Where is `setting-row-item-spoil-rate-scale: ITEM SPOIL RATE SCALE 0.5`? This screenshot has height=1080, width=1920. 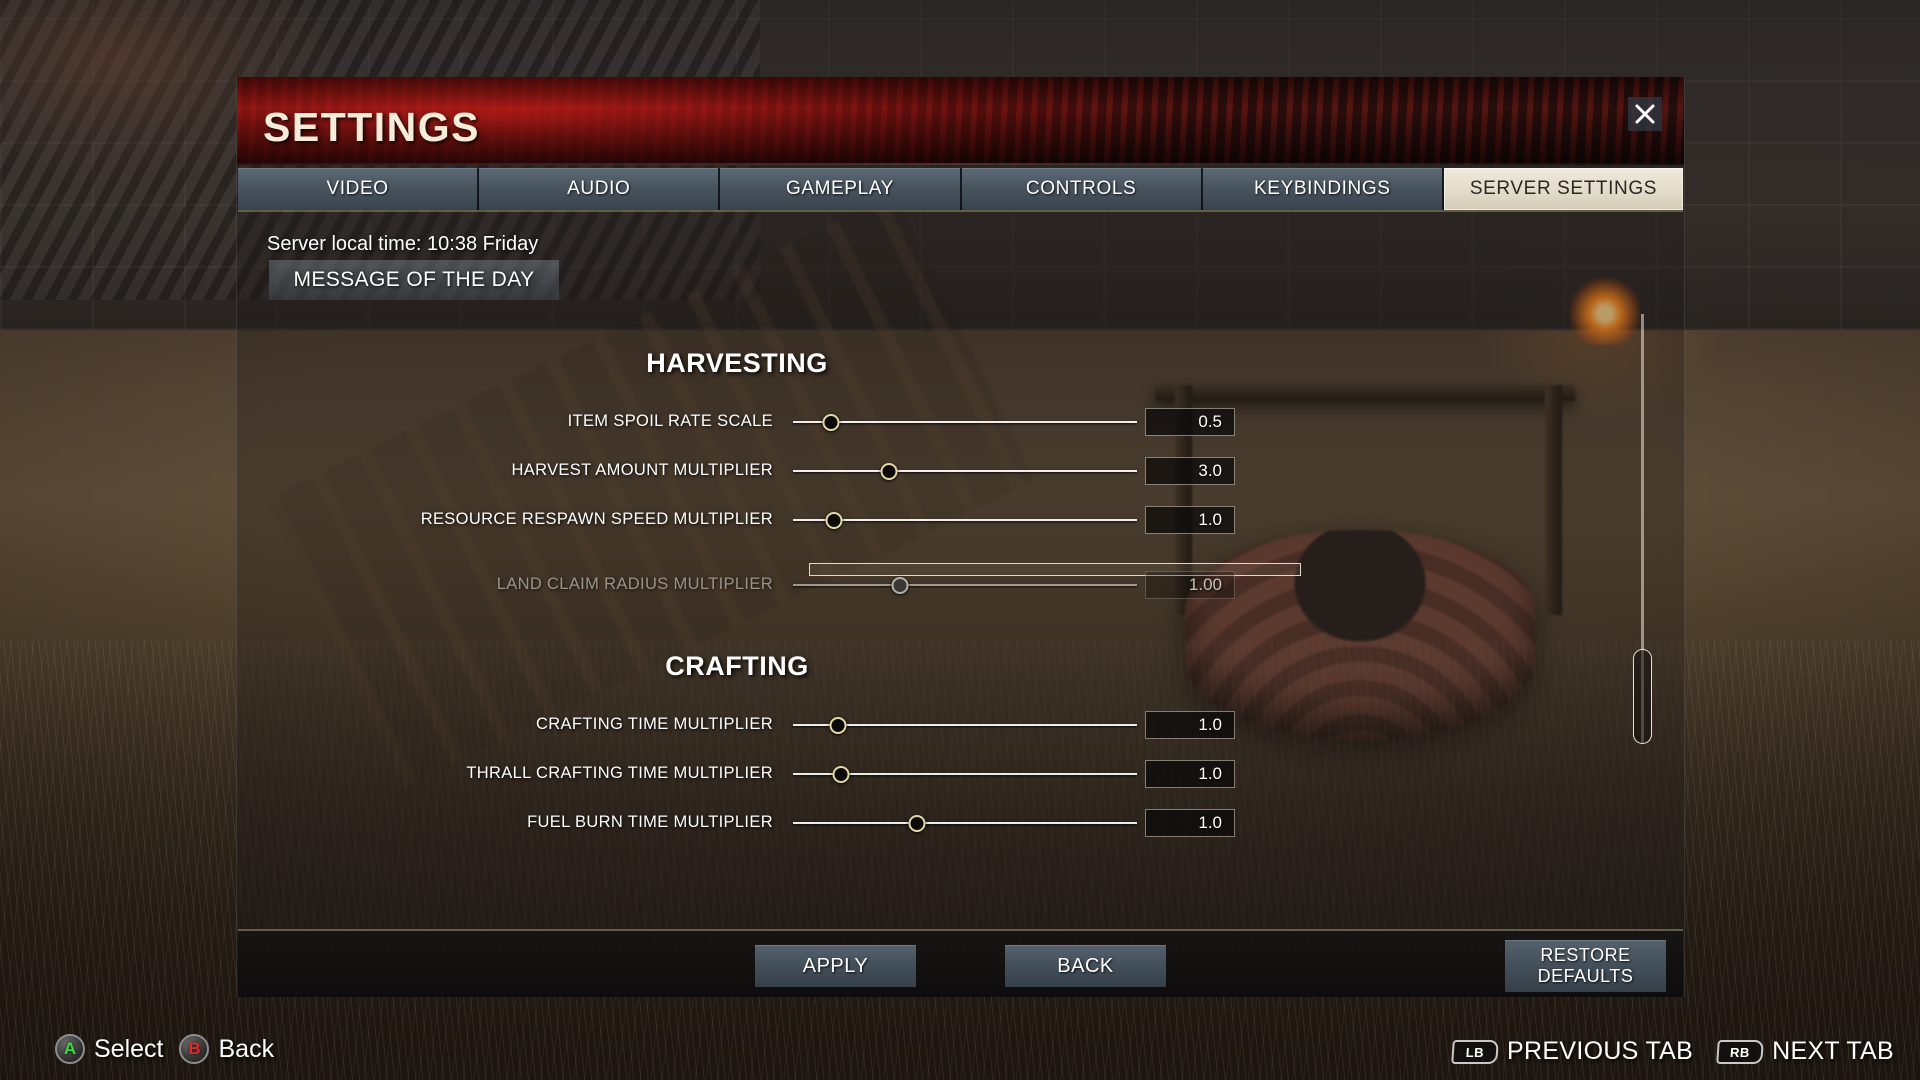 setting-row-item-spoil-rate-scale: ITEM SPOIL RATE SCALE 0.5 is located at coordinates (960, 421).